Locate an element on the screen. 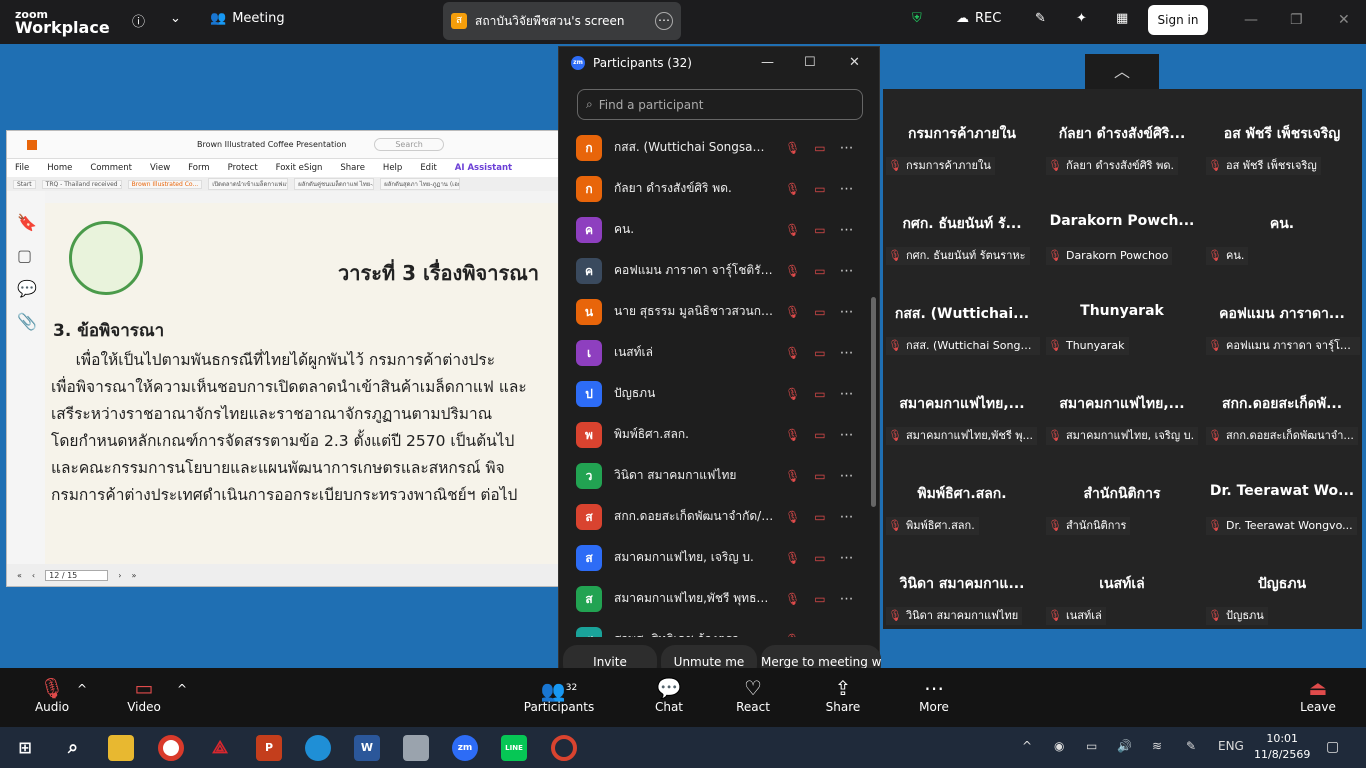 Image resolution: width=1366 pixels, height=768 pixels. wifi-icon: ≋ is located at coordinates (1157, 746).